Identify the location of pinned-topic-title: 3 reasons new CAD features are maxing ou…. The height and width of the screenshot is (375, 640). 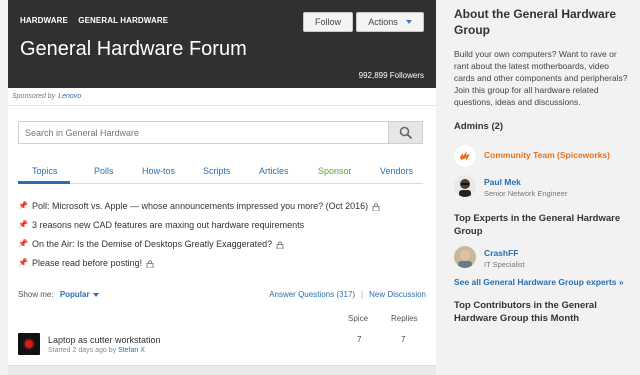
(168, 225).